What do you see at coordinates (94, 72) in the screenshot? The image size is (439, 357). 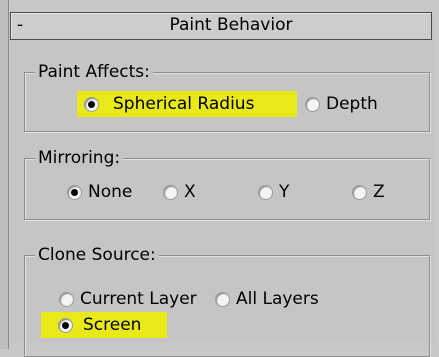 I see `paint-affects-legend: Paint Affects:` at bounding box center [94, 72].